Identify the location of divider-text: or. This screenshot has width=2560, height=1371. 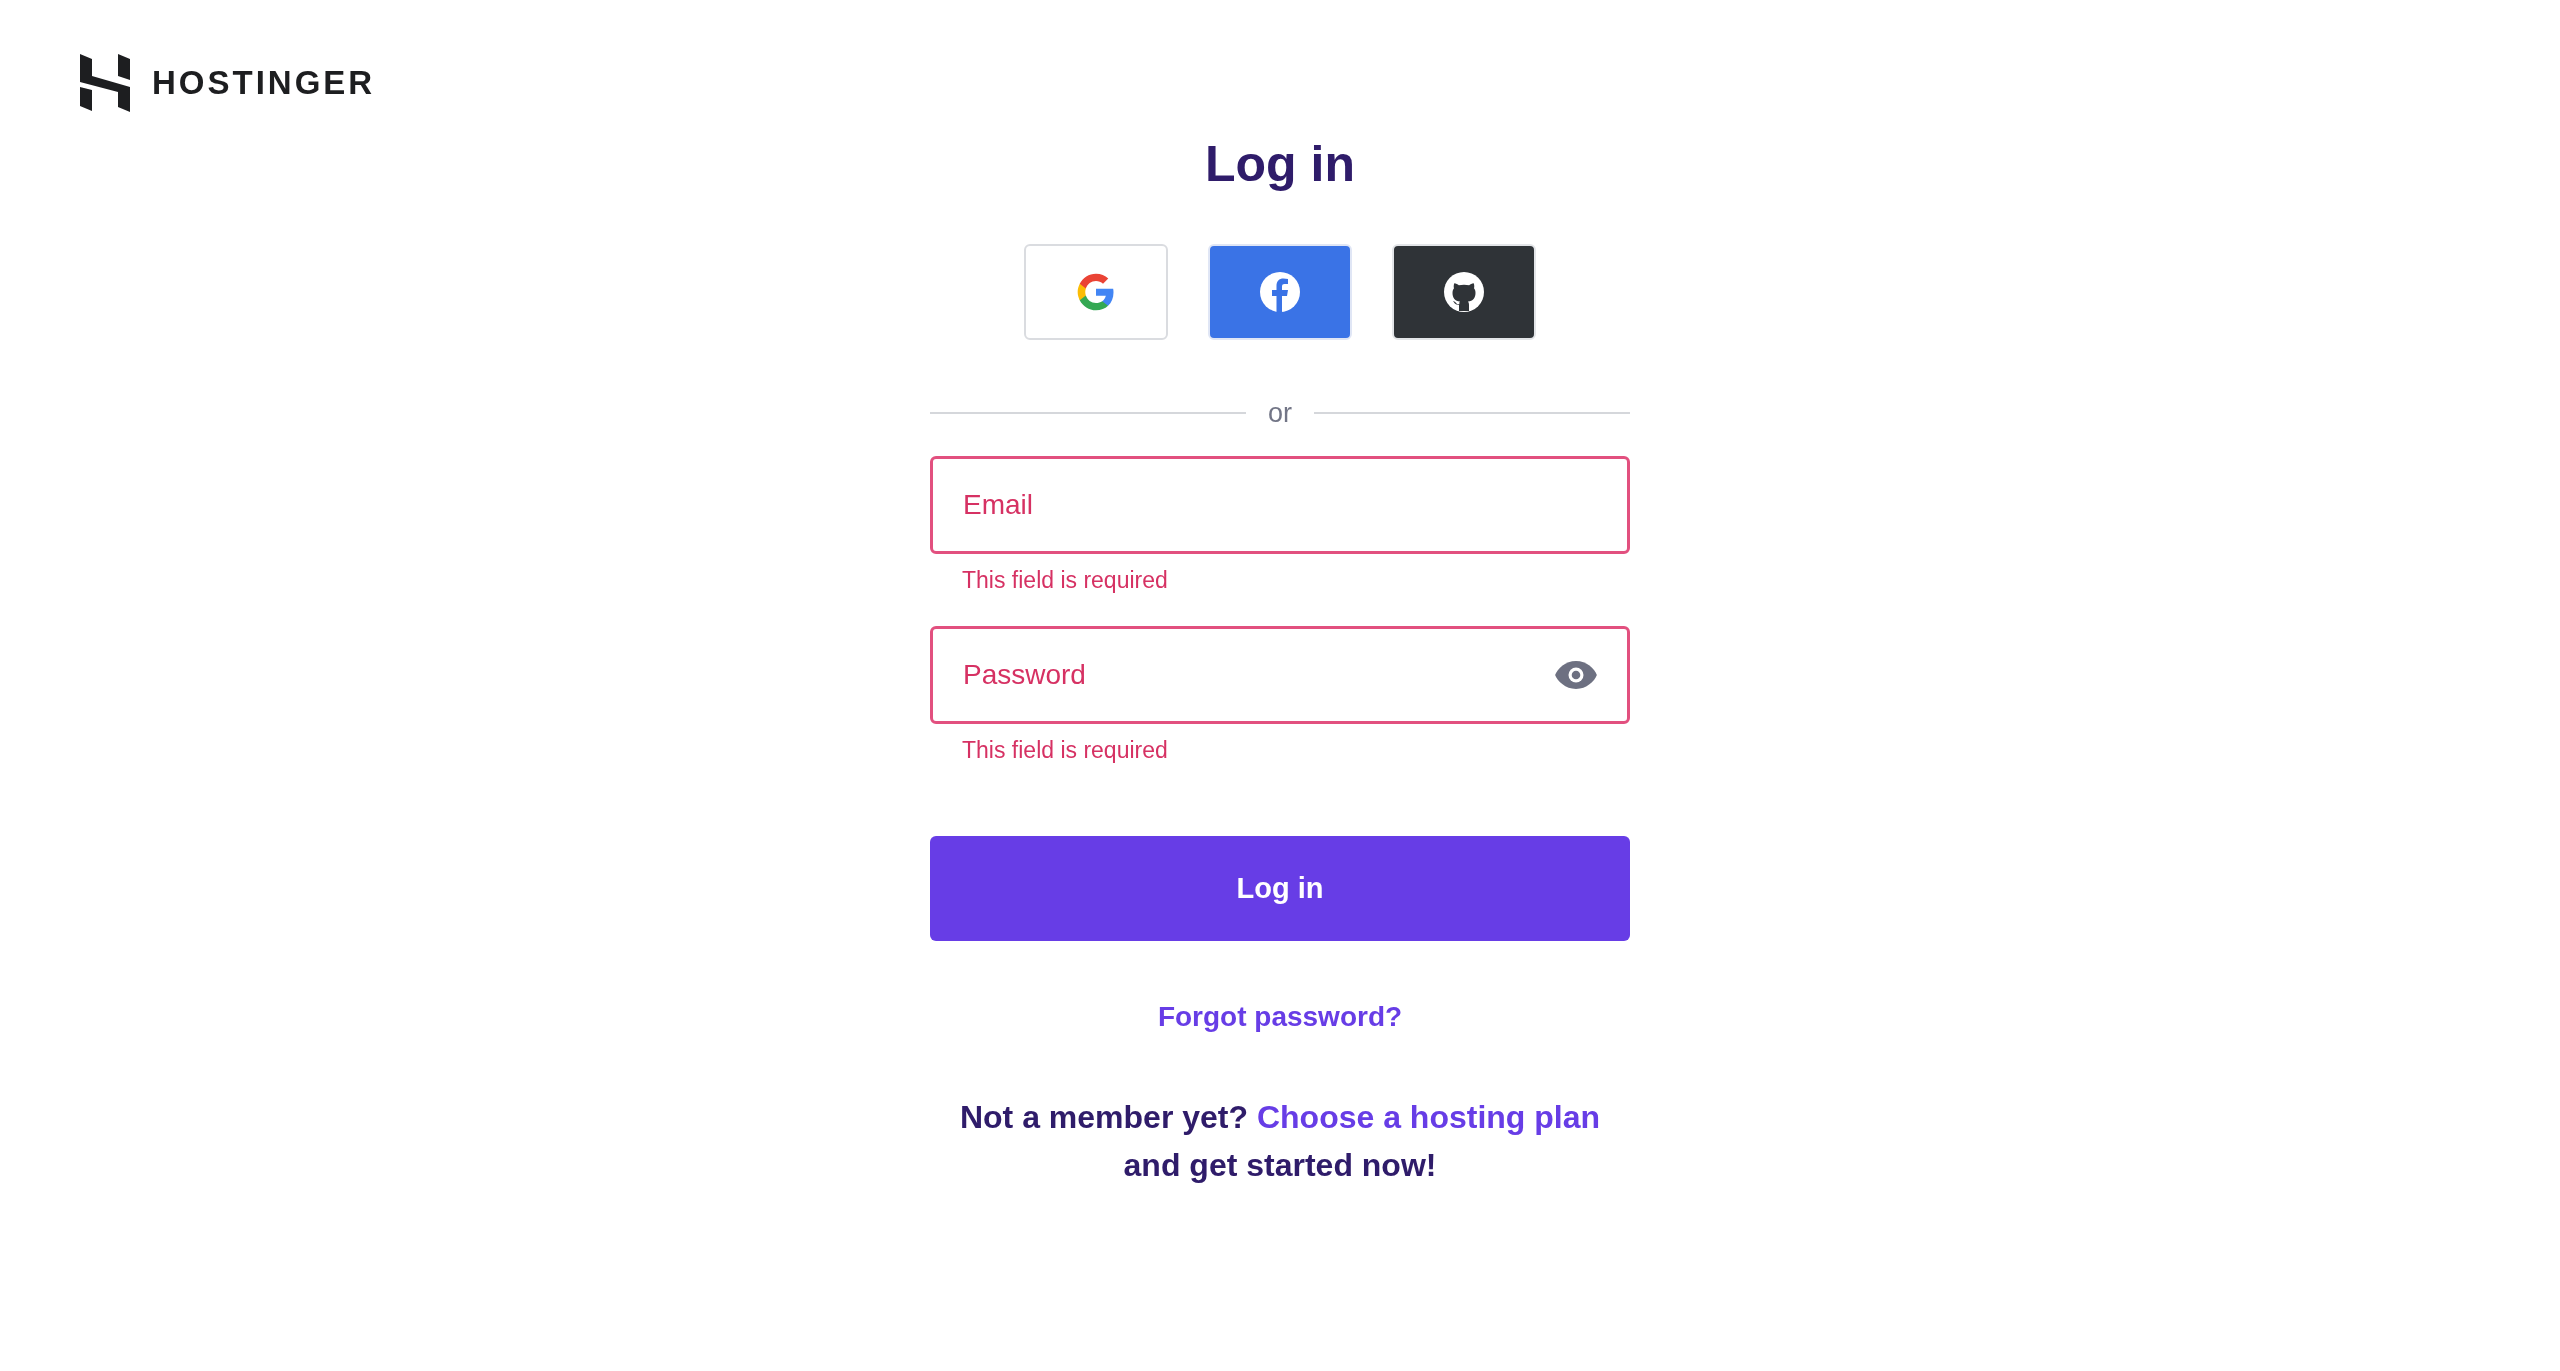
(1280, 413).